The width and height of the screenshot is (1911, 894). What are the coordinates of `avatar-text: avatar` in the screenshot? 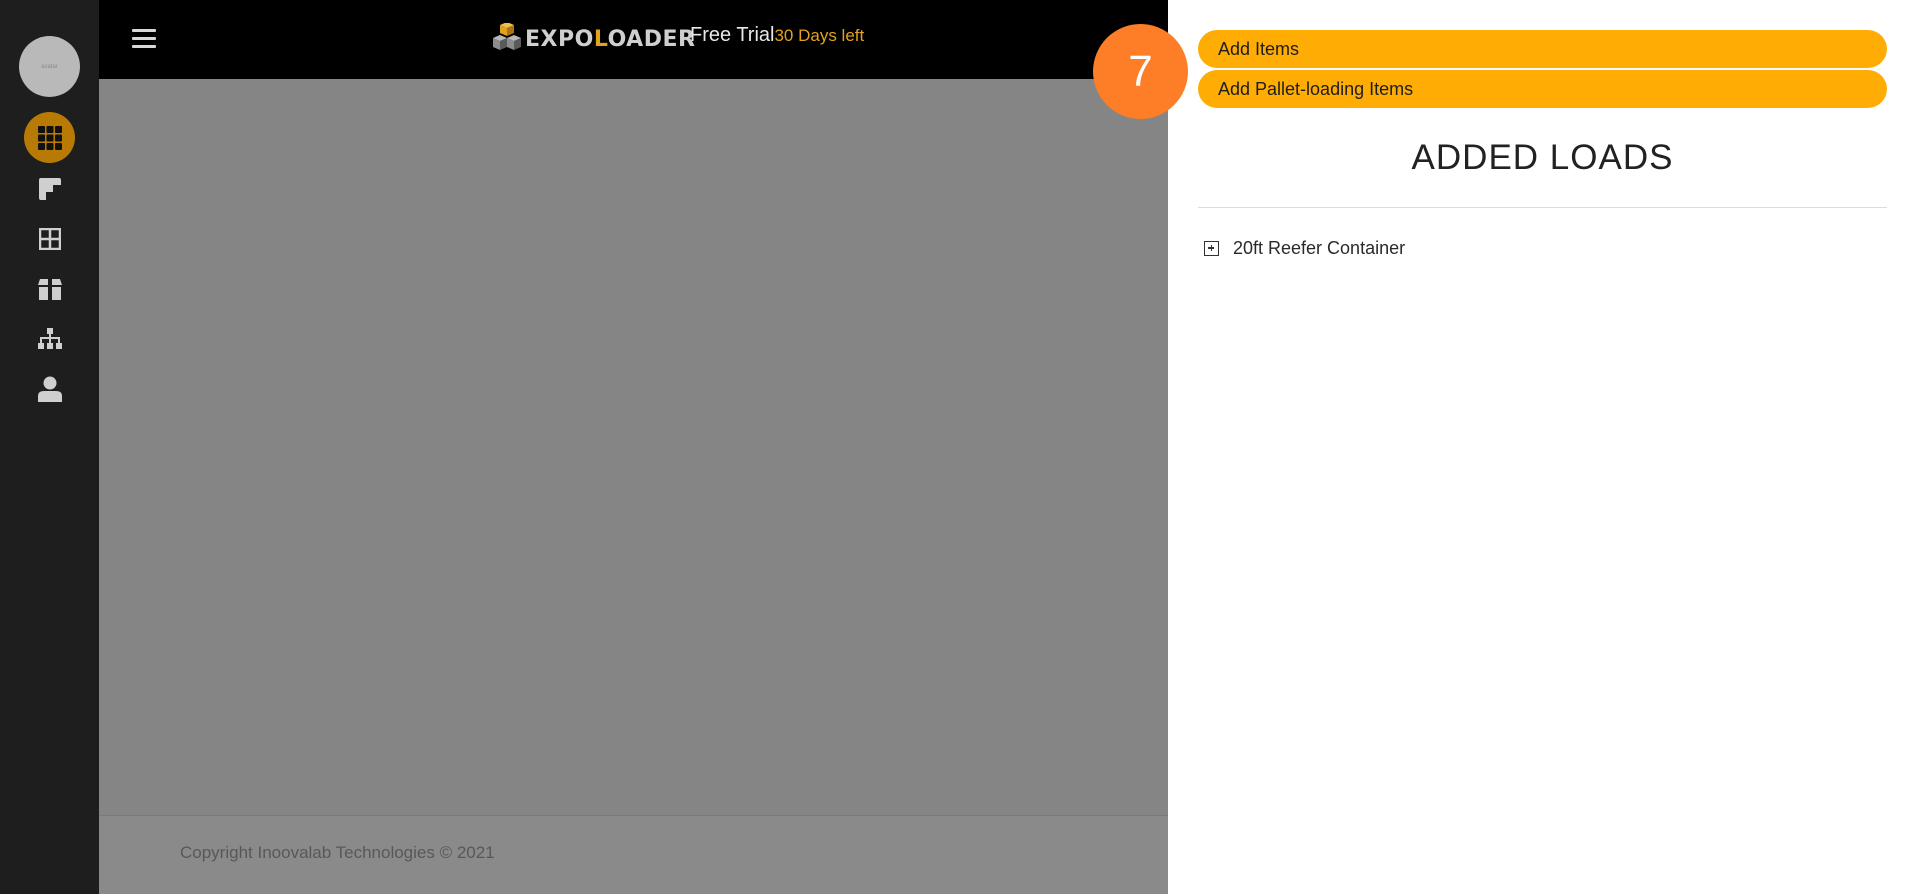 It's located at (49, 66).